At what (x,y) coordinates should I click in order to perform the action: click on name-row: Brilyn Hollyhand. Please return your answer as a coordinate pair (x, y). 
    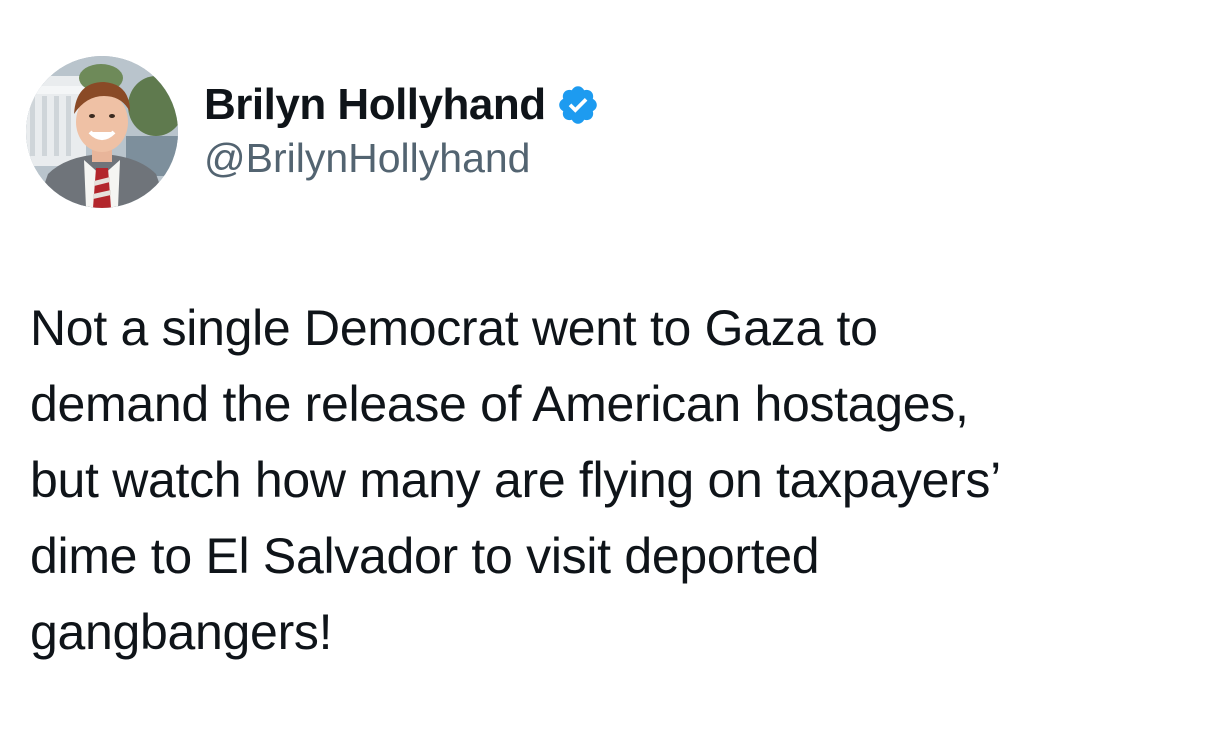
    Looking at the image, I should click on (402, 105).